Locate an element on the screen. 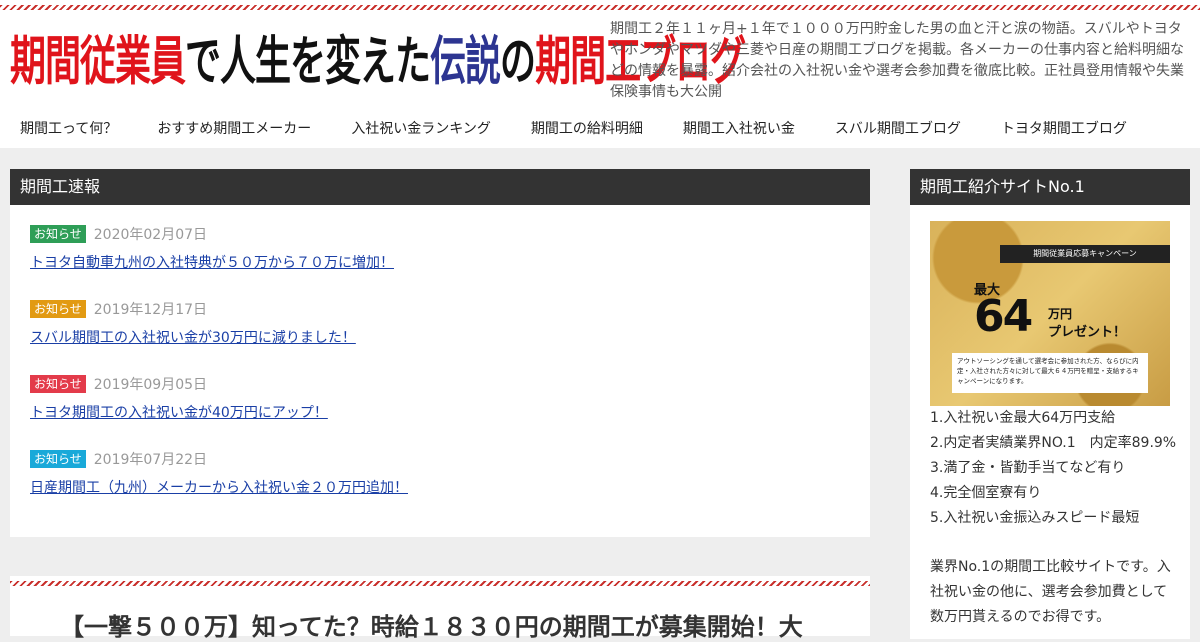  news-item: お知らせ 2019年09月05日 トヨタ期間工の入社祝い金が40万円にアップ！ is located at coordinates (440, 412).